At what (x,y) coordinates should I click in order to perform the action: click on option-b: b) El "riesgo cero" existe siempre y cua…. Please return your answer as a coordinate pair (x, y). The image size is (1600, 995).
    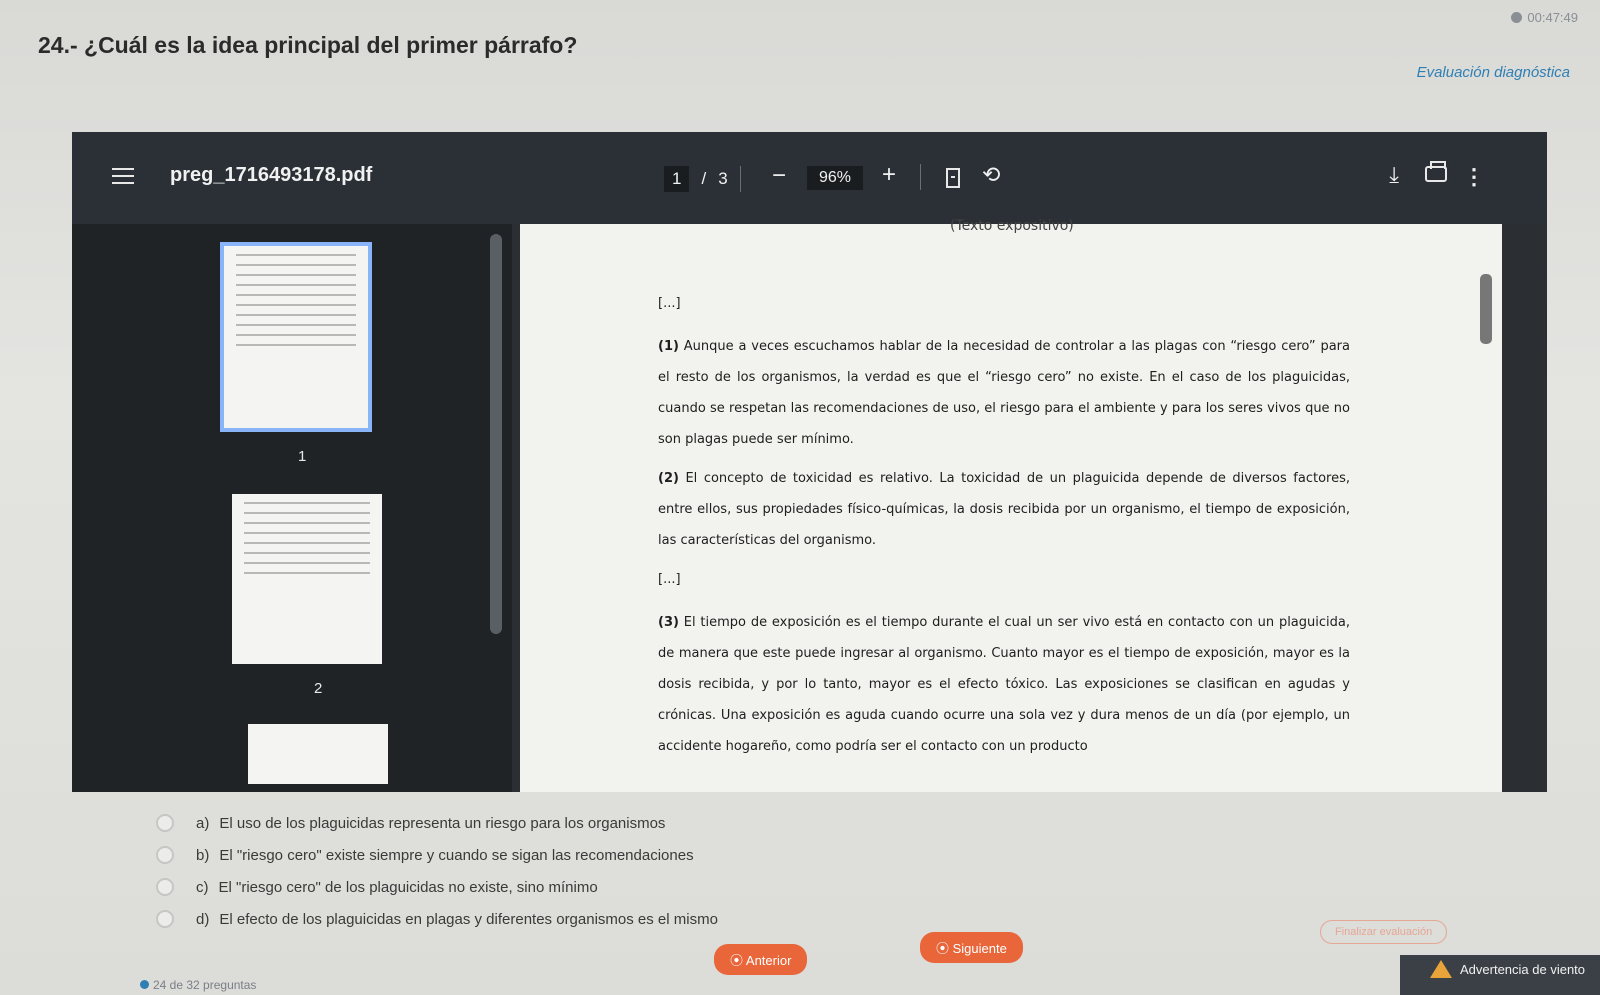
    Looking at the image, I should click on (437, 855).